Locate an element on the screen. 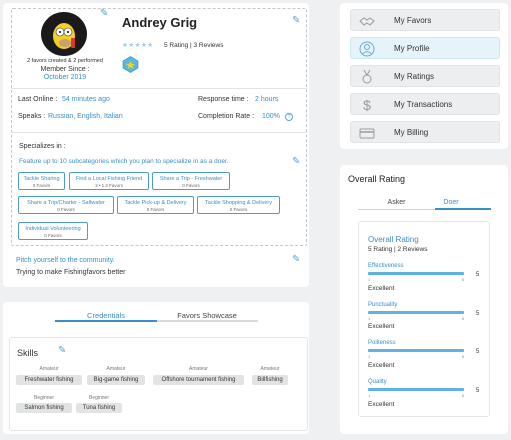 The width and height of the screenshot is (511, 440). medal-icon is located at coordinates (367, 76).